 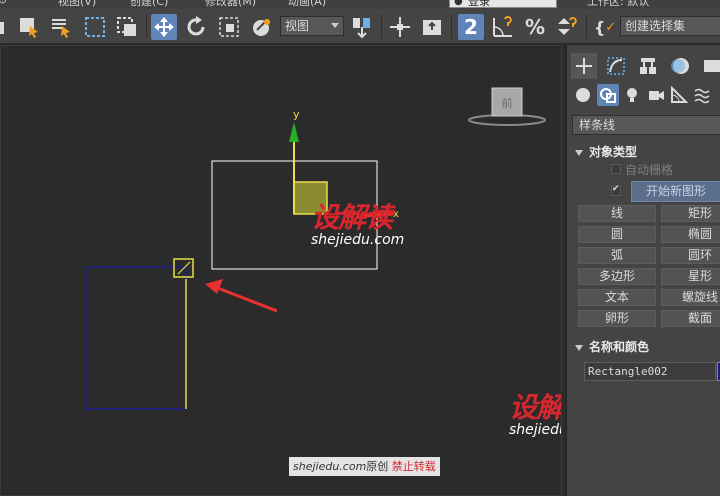 What do you see at coordinates (307, 4) in the screenshot?
I see `menu-animation: 动画(A)` at bounding box center [307, 4].